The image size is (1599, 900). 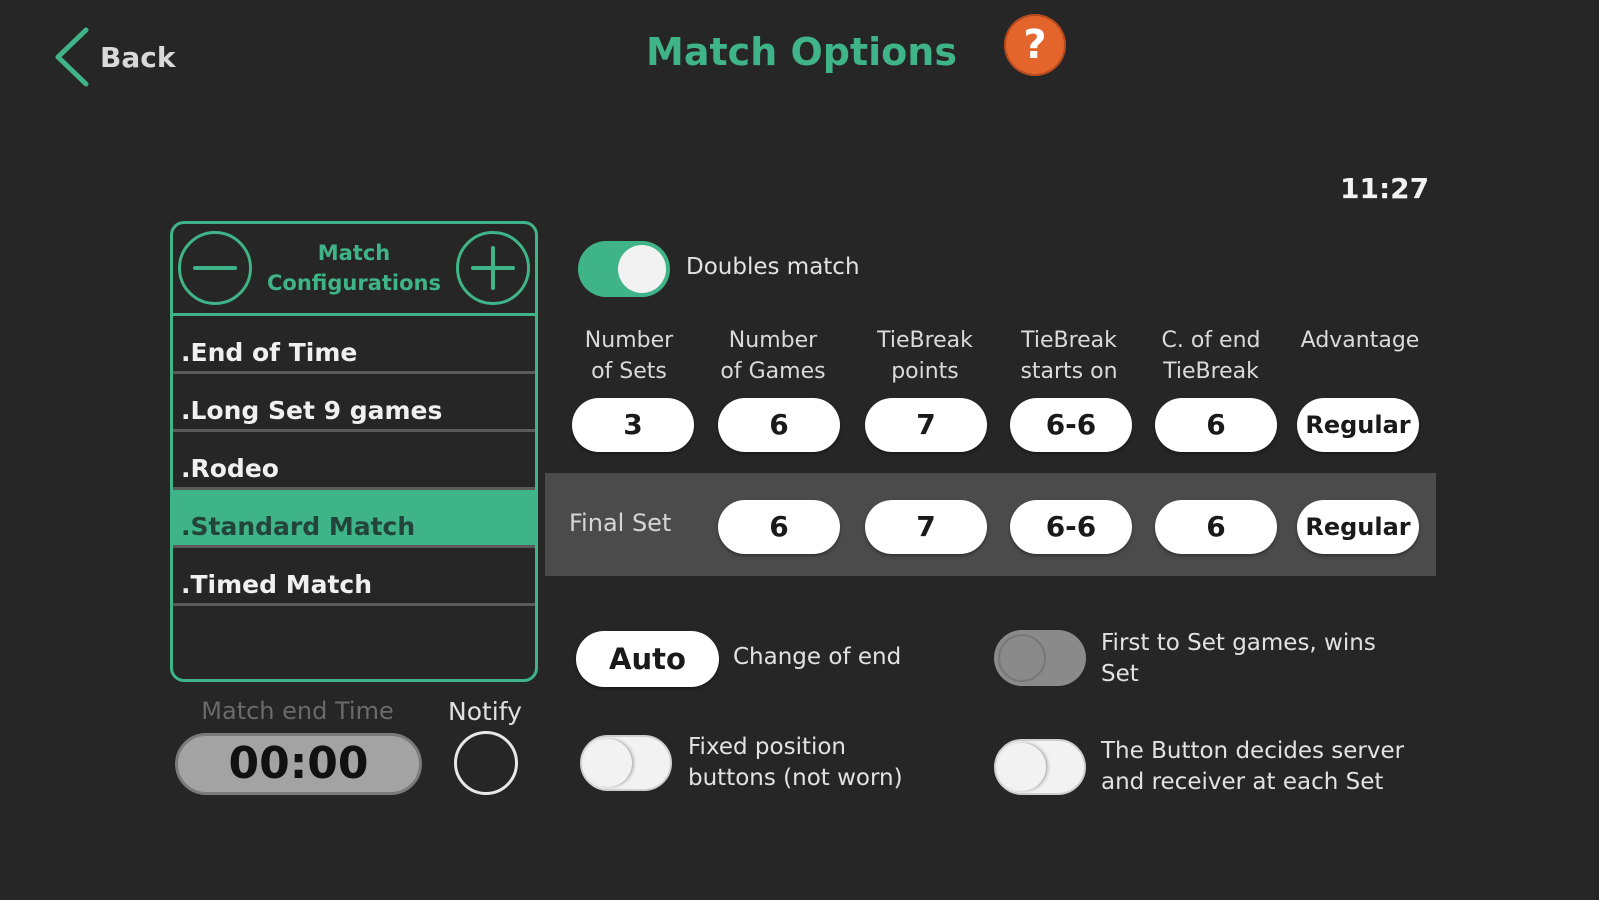 I want to click on notify-label: Notify, so click(x=485, y=711).